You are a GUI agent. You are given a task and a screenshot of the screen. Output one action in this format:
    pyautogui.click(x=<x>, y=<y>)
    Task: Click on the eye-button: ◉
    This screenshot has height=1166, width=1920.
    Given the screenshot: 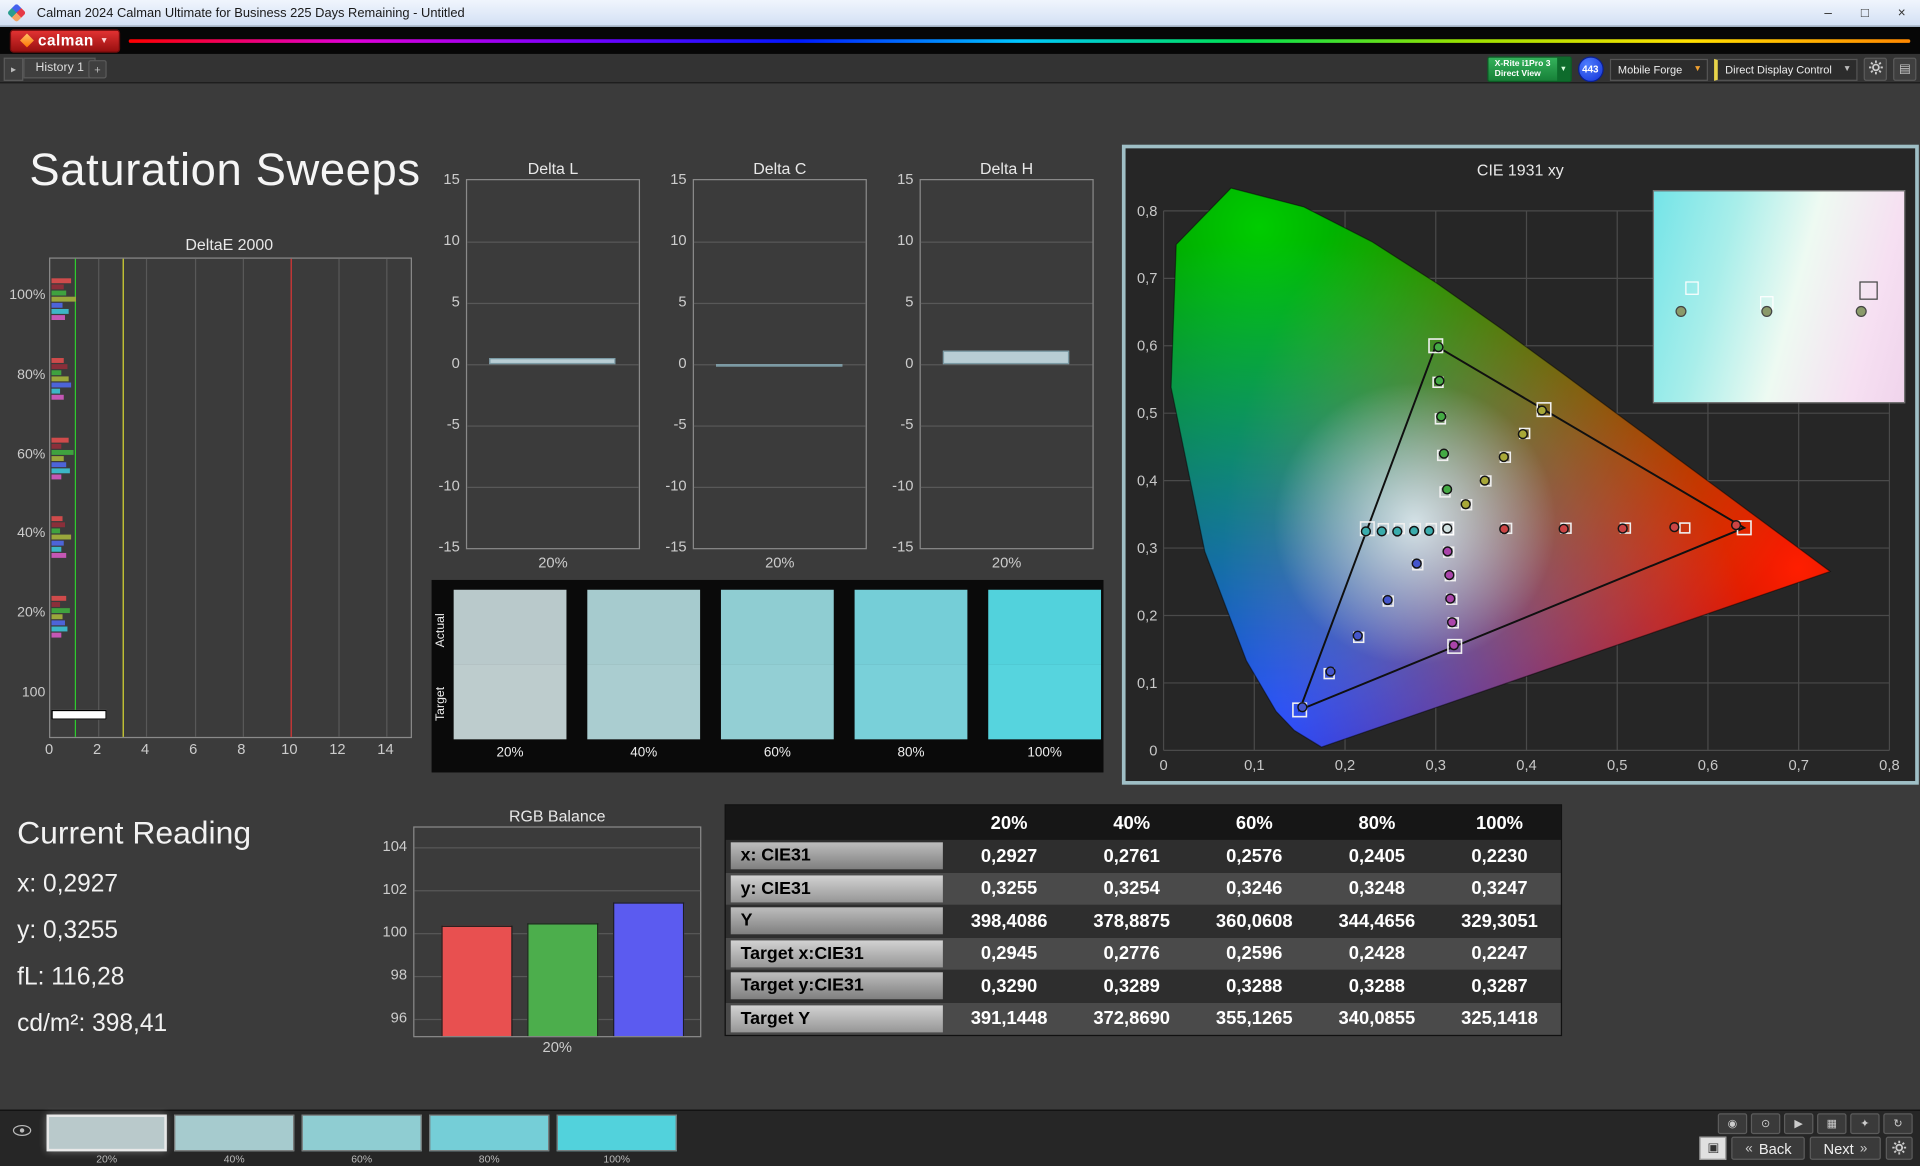 What is the action you would take?
    pyautogui.click(x=1732, y=1124)
    